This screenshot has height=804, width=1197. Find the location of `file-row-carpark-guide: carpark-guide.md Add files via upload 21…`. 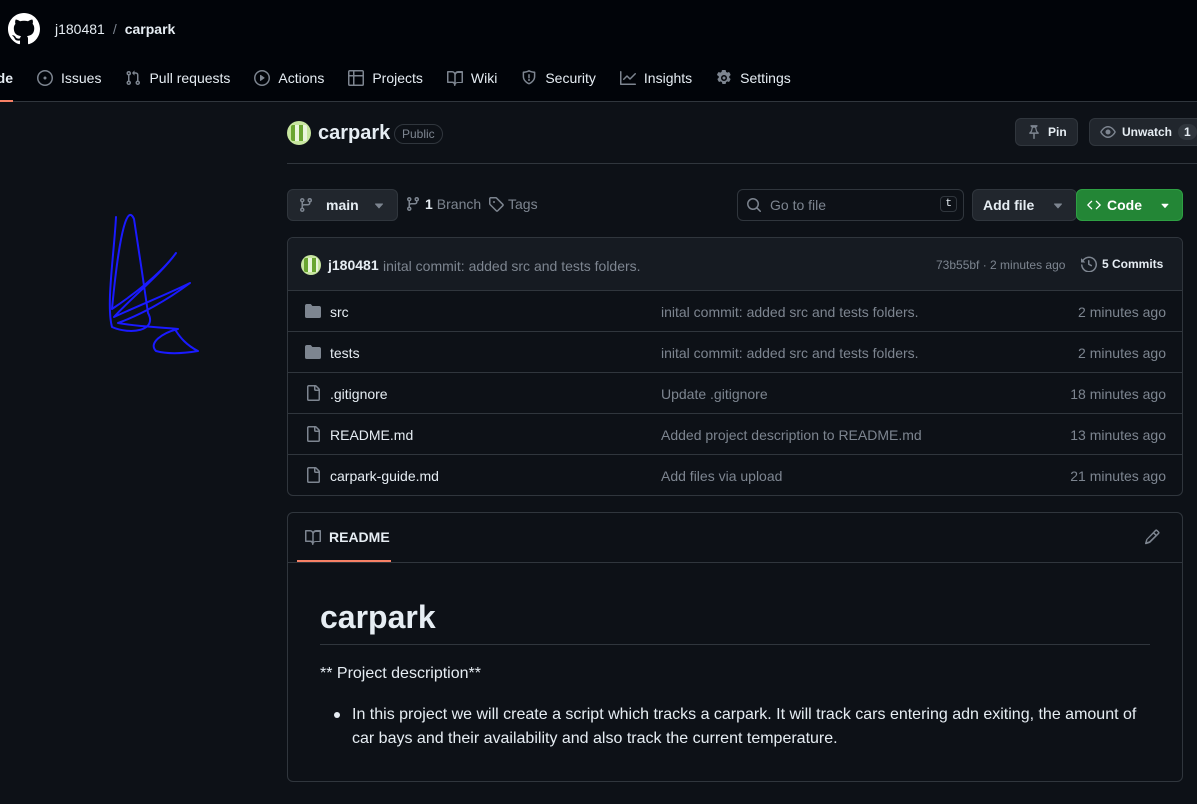

file-row-carpark-guide: carpark-guide.md Add files via upload 21… is located at coordinates (735, 475).